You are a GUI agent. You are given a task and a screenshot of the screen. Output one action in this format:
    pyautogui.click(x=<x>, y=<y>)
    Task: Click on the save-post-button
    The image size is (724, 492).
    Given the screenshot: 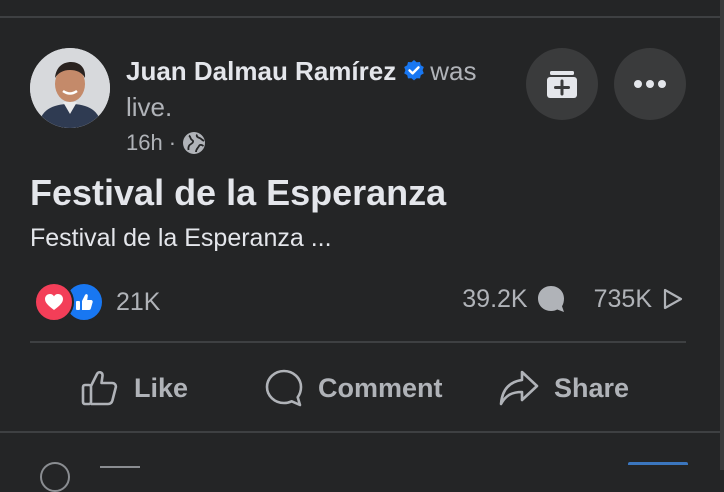 What is the action you would take?
    pyautogui.click(x=562, y=84)
    